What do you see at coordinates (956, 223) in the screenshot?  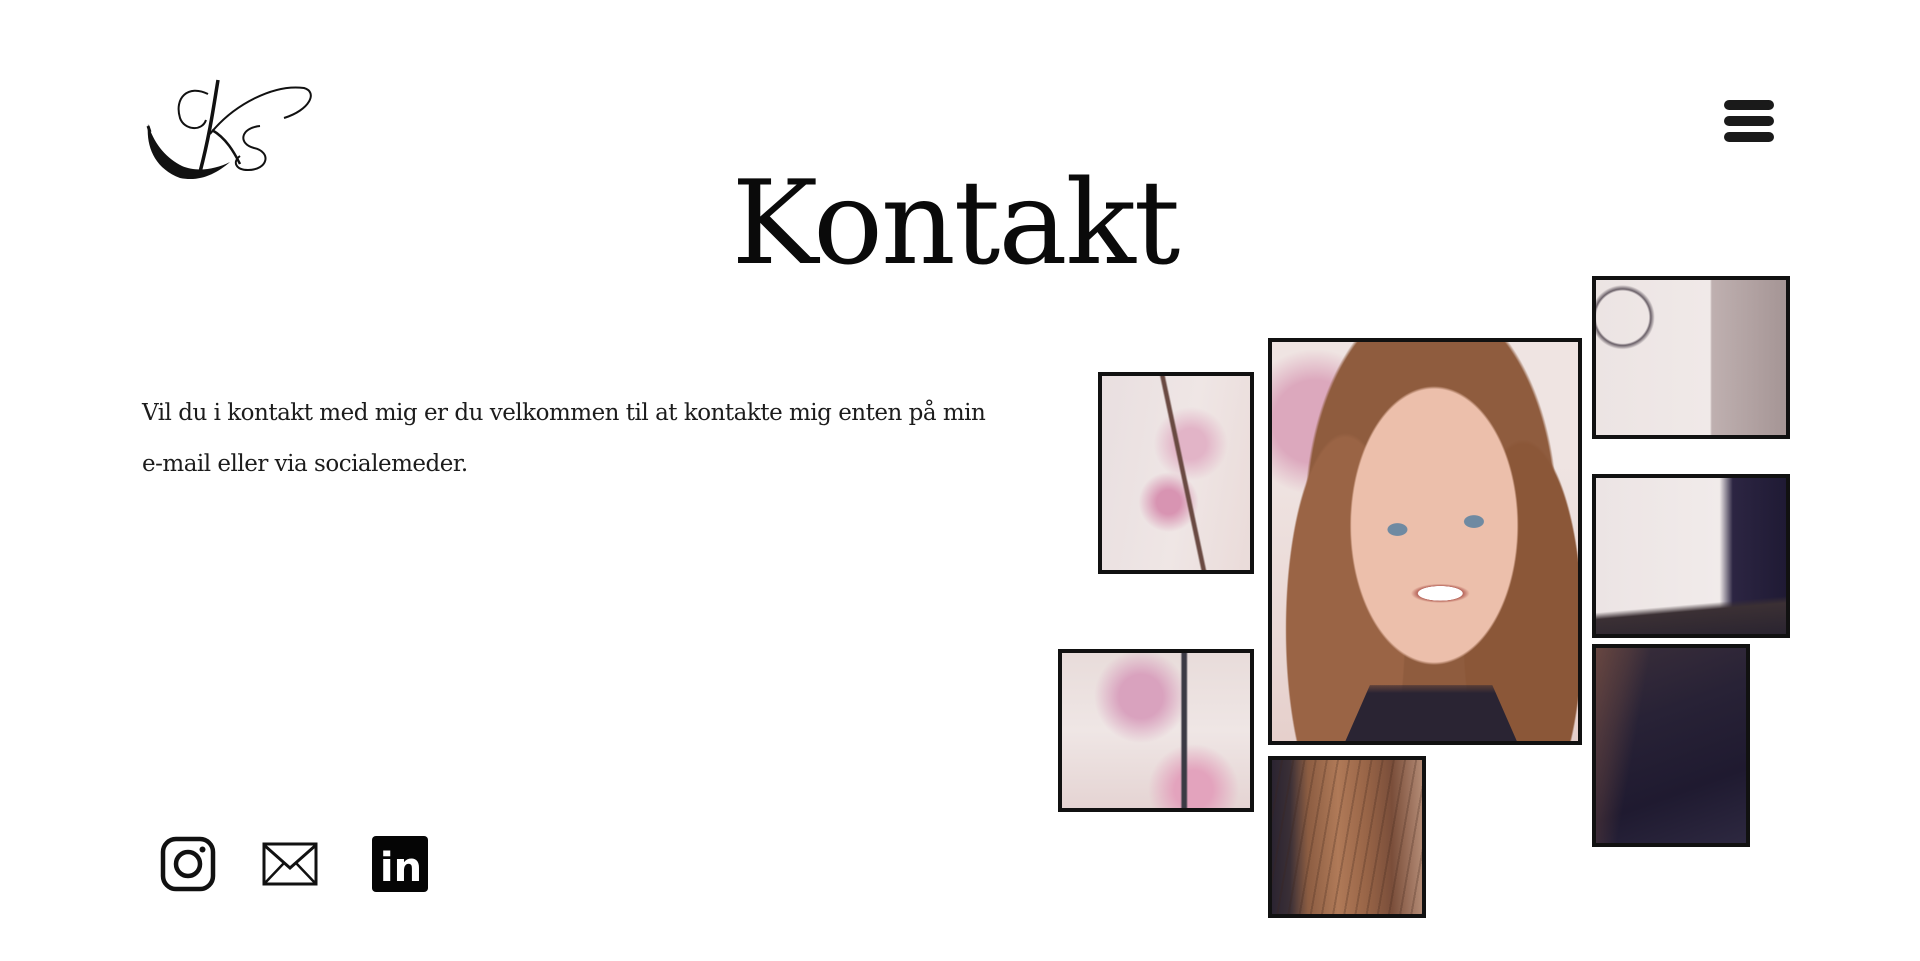 I see `page-title: Kontakt` at bounding box center [956, 223].